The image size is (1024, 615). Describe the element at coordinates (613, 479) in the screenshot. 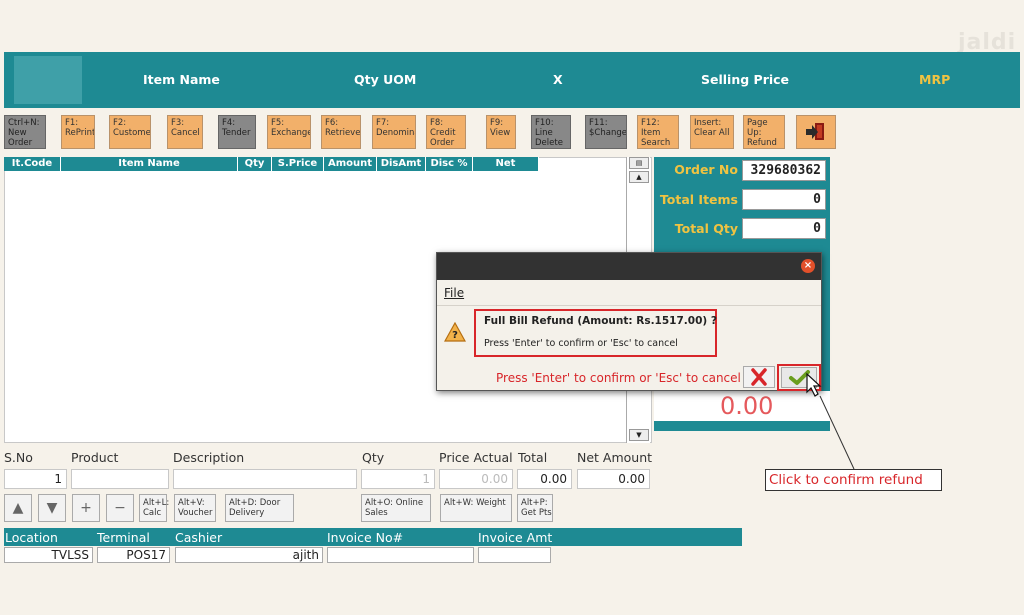

I see `net-amount-field: 0.00` at that location.